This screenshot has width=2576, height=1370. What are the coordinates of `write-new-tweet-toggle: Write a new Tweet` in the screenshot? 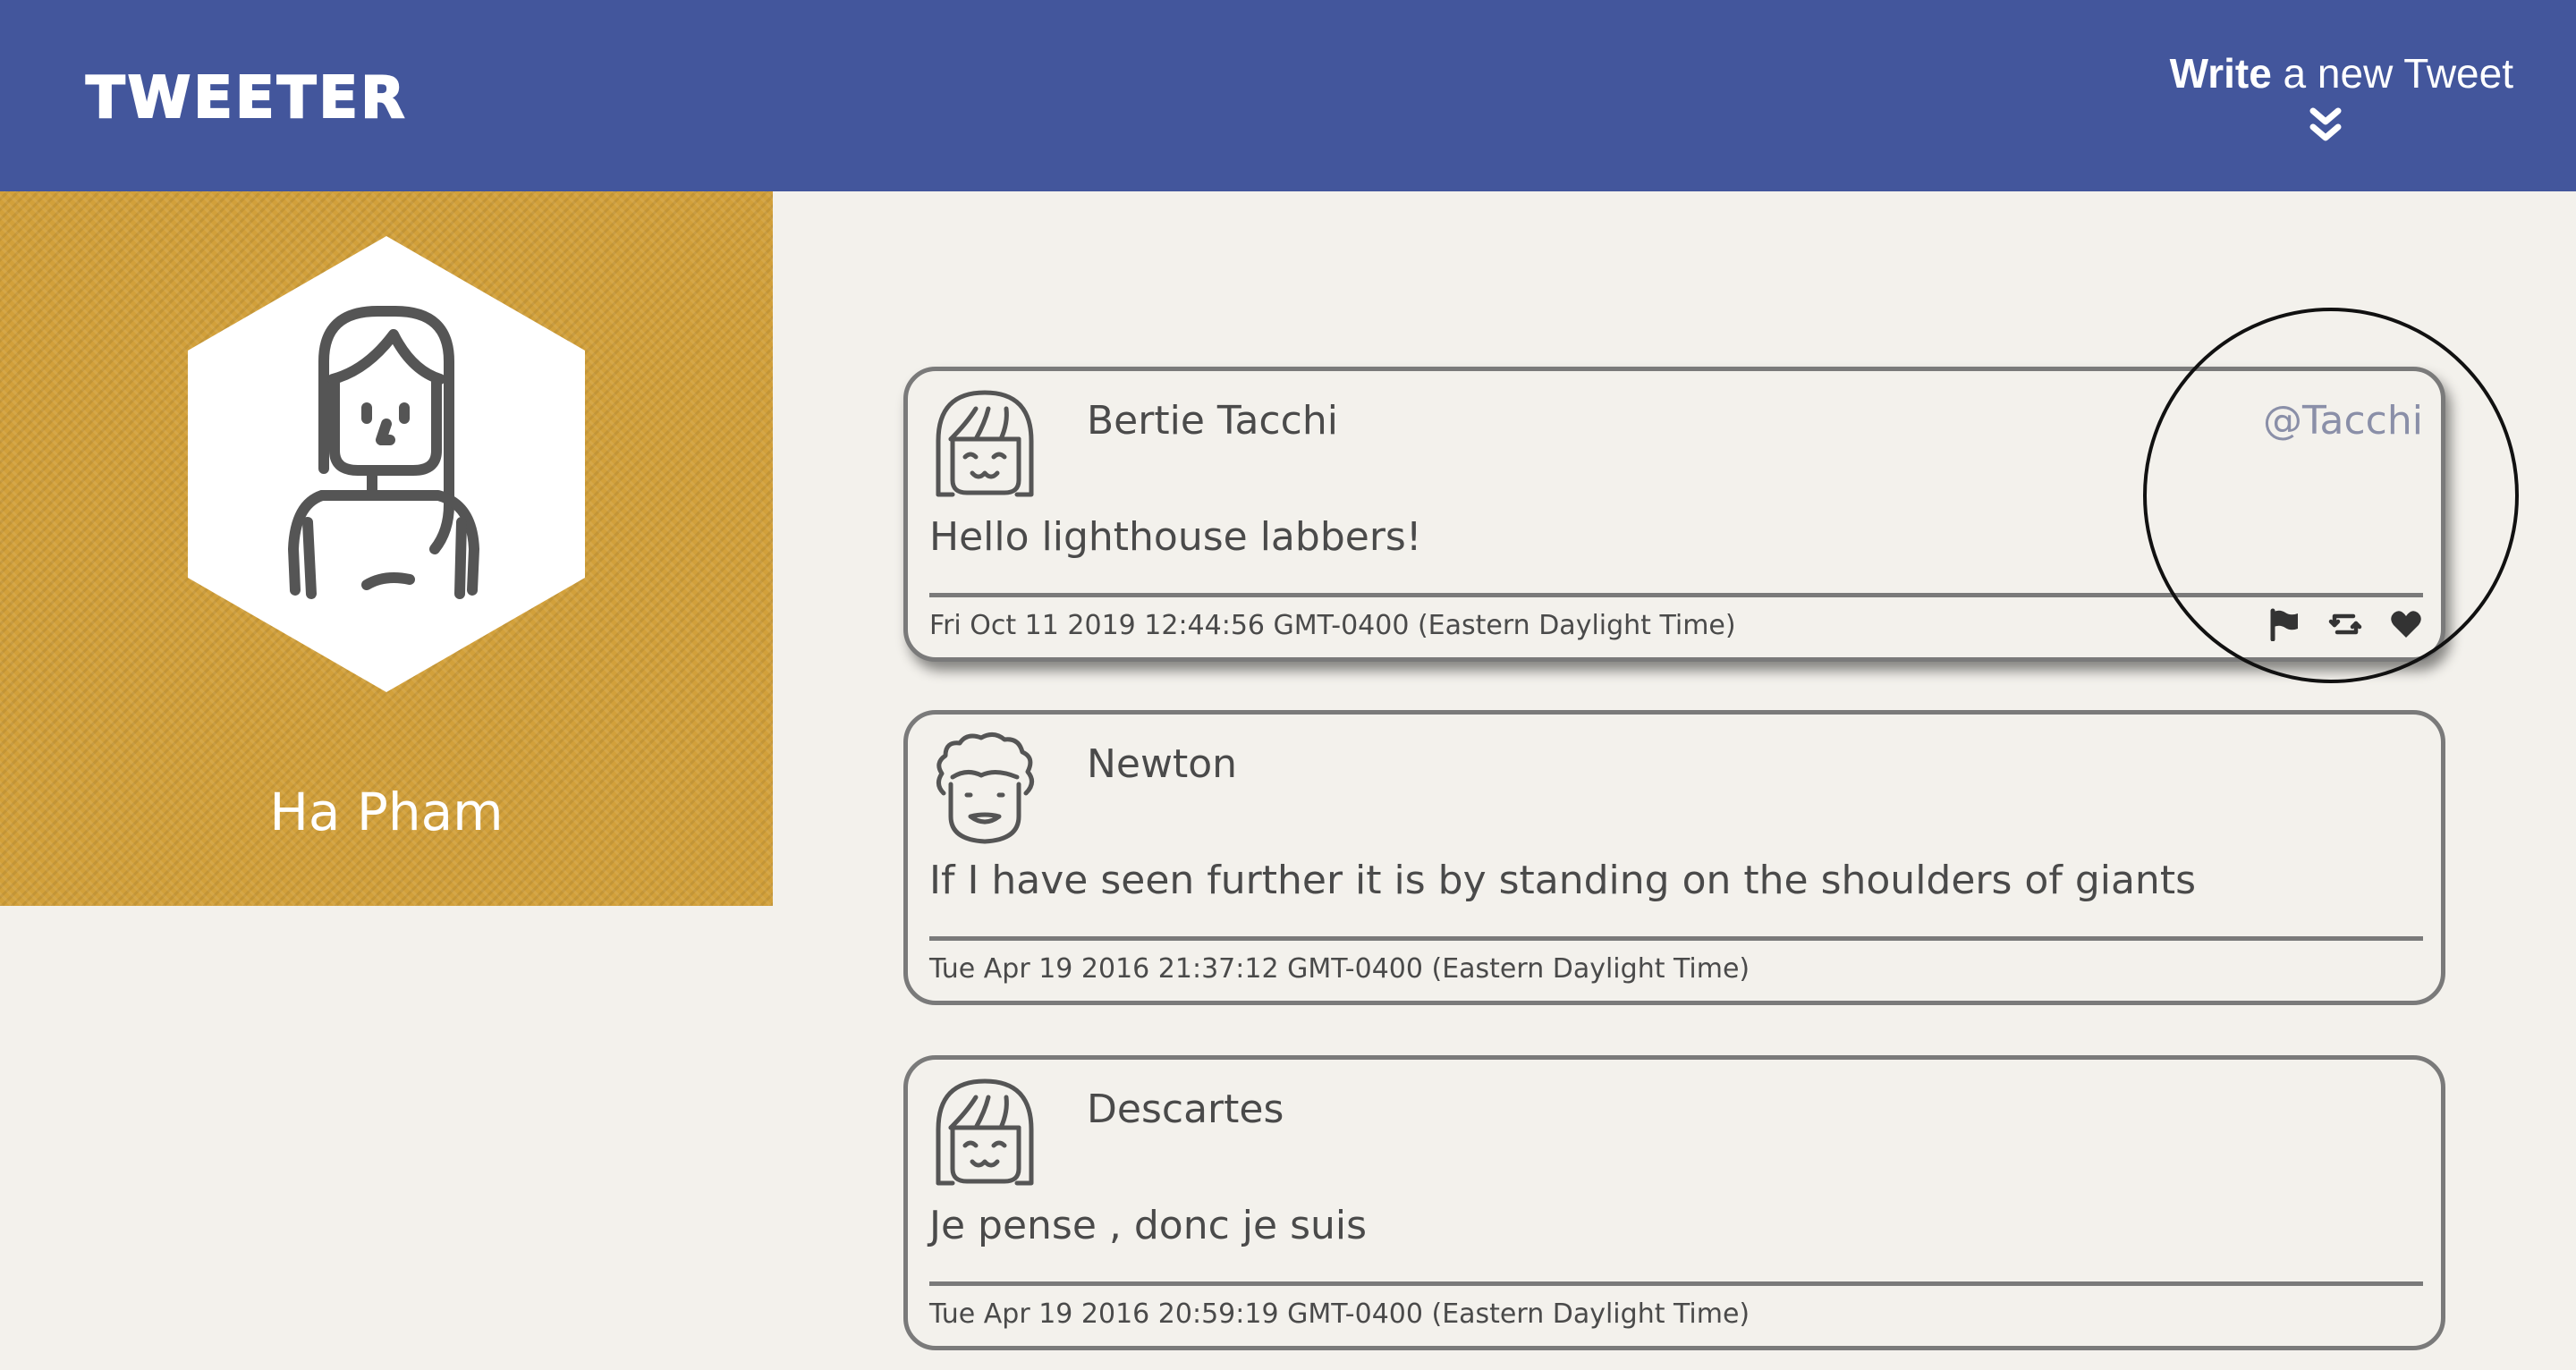 It's located at (2325, 96).